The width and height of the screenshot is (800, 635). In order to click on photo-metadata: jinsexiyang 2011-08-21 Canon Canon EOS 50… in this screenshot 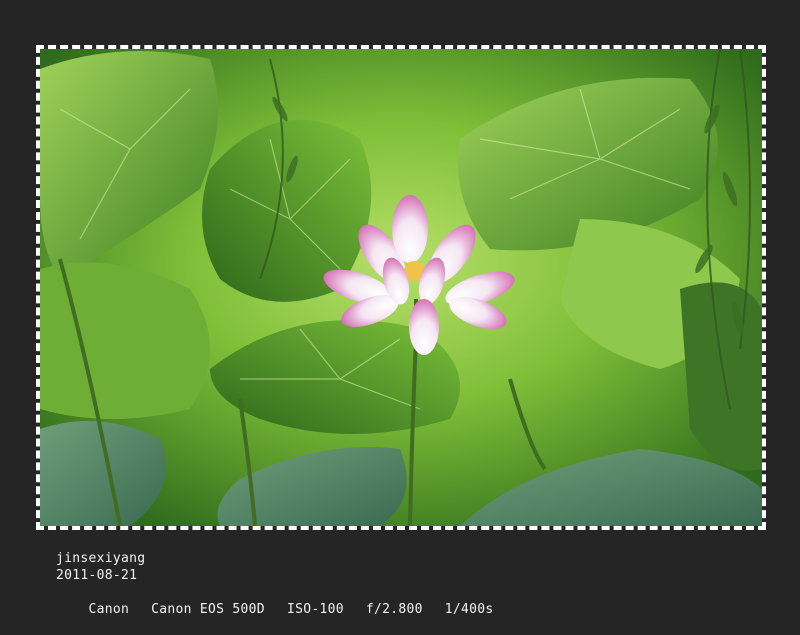, I will do `click(274, 592)`.